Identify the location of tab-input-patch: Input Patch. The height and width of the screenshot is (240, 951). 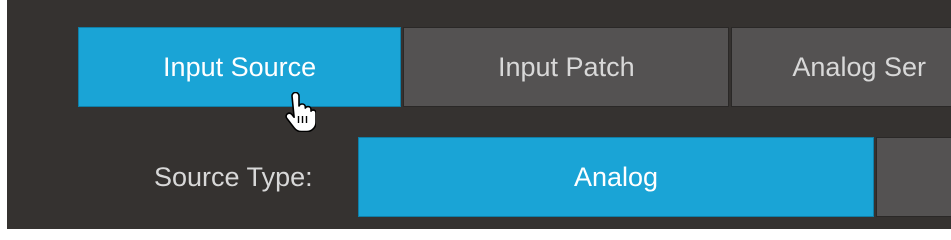
(566, 67).